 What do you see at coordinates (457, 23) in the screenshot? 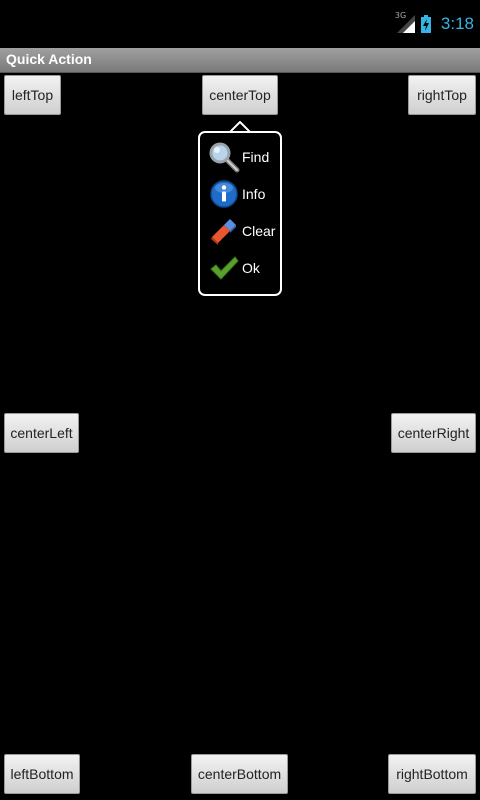
I see `clock: 3:18` at bounding box center [457, 23].